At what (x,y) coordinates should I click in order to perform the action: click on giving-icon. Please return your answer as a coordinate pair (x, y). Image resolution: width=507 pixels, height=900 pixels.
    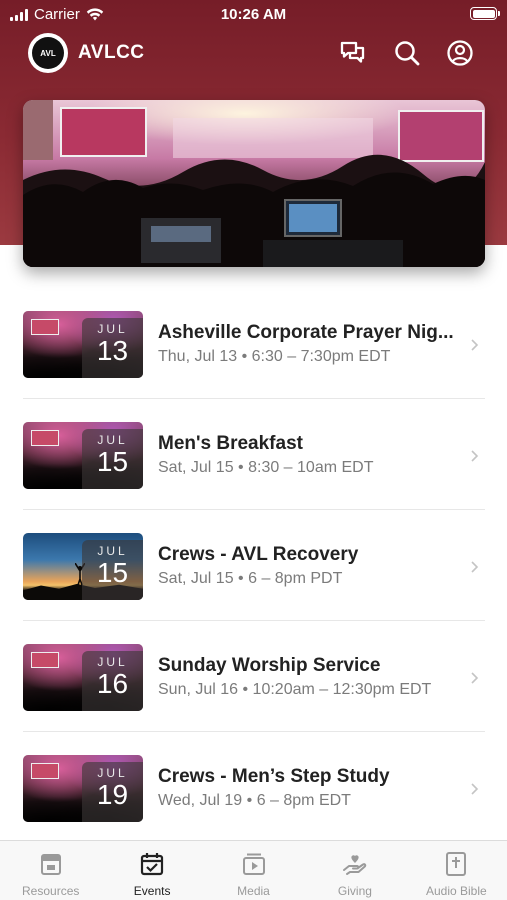
    Looking at the image, I should click on (354, 865).